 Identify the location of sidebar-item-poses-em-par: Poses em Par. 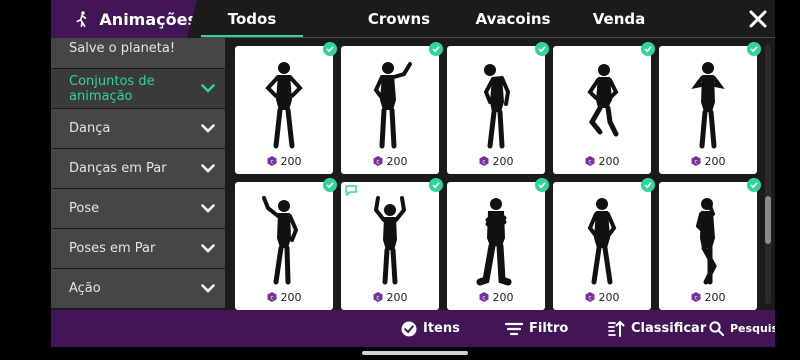
(138, 248).